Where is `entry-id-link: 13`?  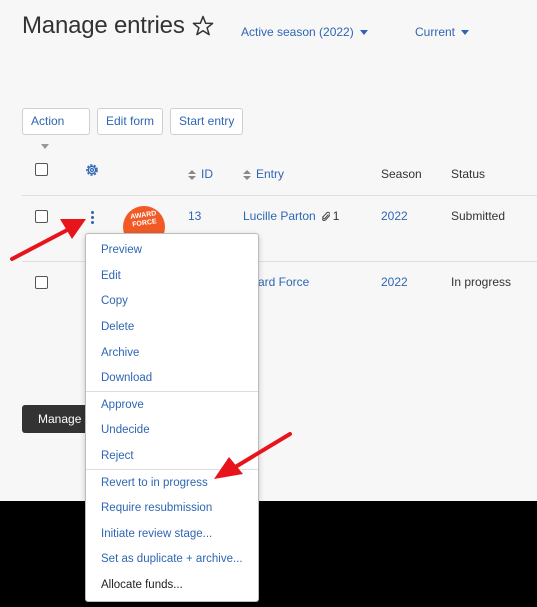 entry-id-link: 13 is located at coordinates (194, 216).